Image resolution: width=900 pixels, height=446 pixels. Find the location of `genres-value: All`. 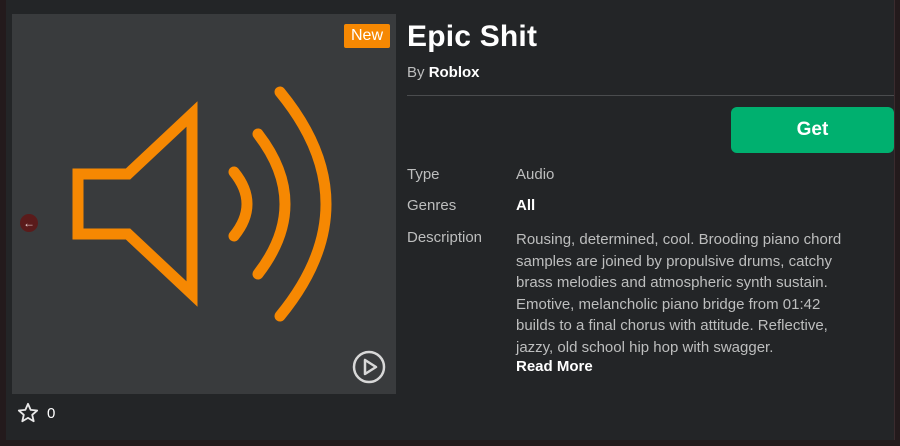

genres-value: All is located at coordinates (525, 205).